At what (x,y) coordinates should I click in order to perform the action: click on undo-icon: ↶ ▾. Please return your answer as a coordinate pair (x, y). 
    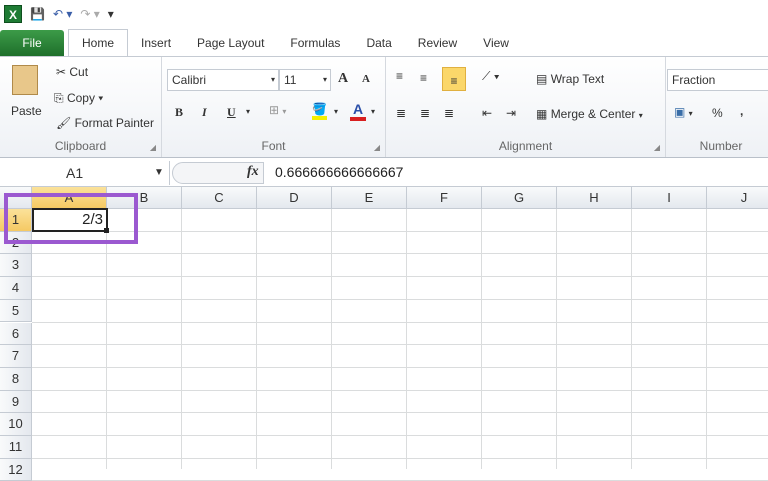
    Looking at the image, I should click on (62, 14).